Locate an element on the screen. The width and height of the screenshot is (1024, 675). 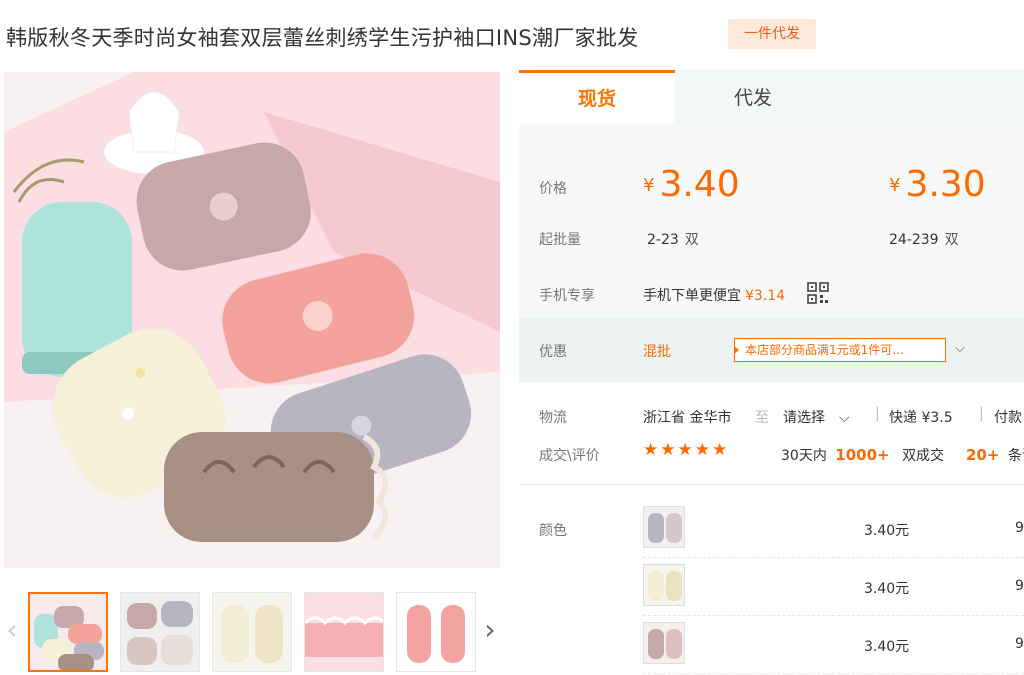
color-label: 颜色 is located at coordinates (553, 531).